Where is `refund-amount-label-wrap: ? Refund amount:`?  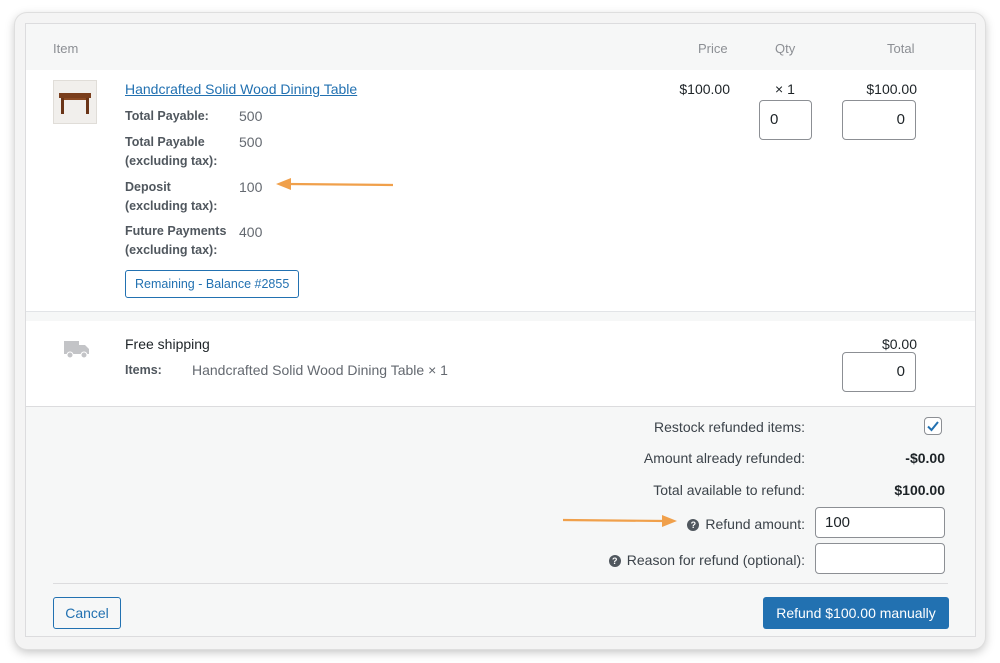
refund-amount-label-wrap: ? Refund amount: is located at coordinates (746, 524).